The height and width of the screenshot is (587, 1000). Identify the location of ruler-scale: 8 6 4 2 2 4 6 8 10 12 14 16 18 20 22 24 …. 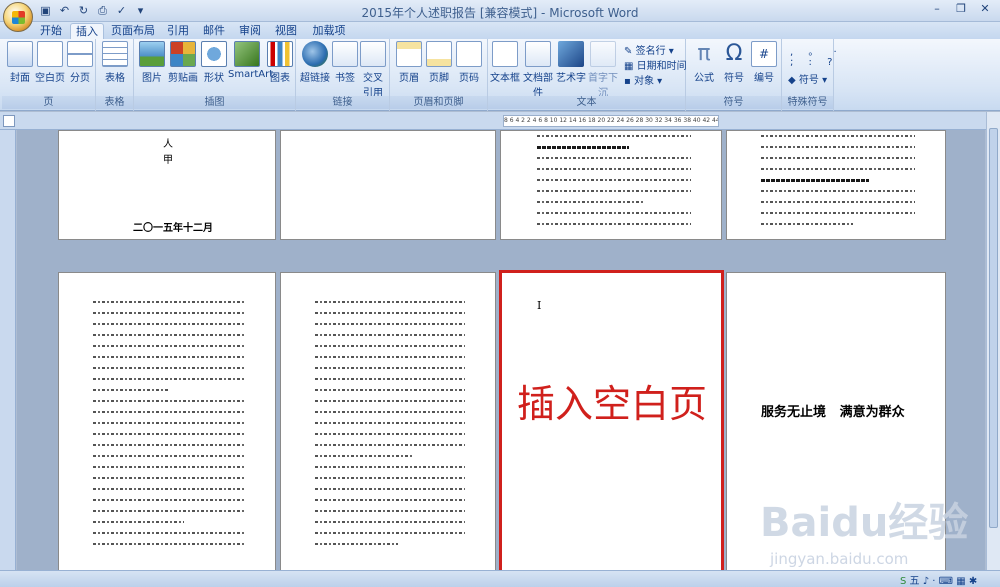
(611, 121).